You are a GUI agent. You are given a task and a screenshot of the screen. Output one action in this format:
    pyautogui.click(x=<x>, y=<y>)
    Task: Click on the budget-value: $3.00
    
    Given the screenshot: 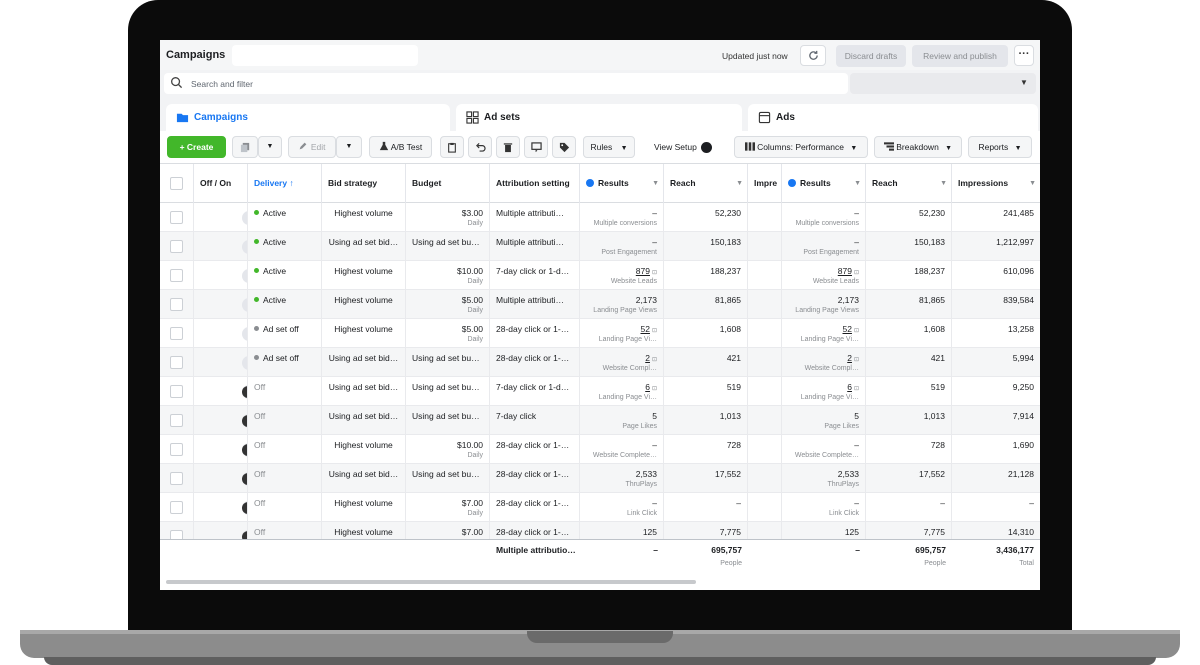 What is the action you would take?
    pyautogui.click(x=472, y=213)
    